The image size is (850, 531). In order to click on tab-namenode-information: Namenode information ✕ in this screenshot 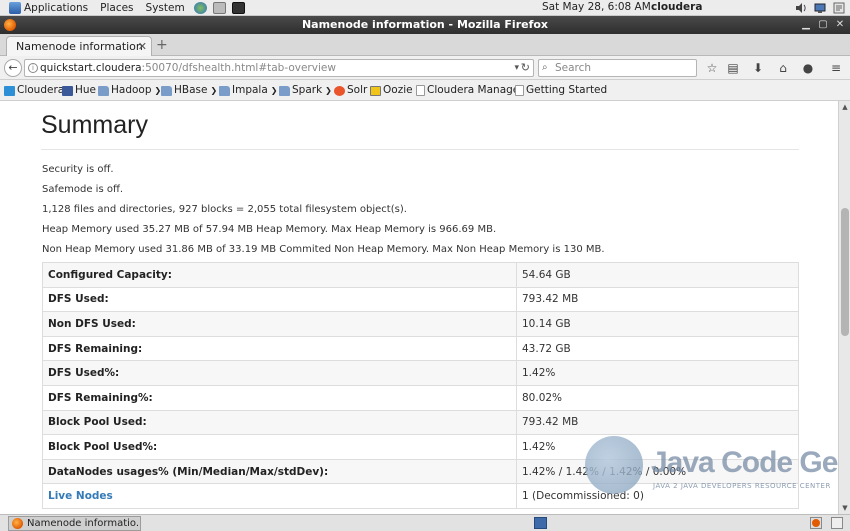, I will do `click(79, 46)`.